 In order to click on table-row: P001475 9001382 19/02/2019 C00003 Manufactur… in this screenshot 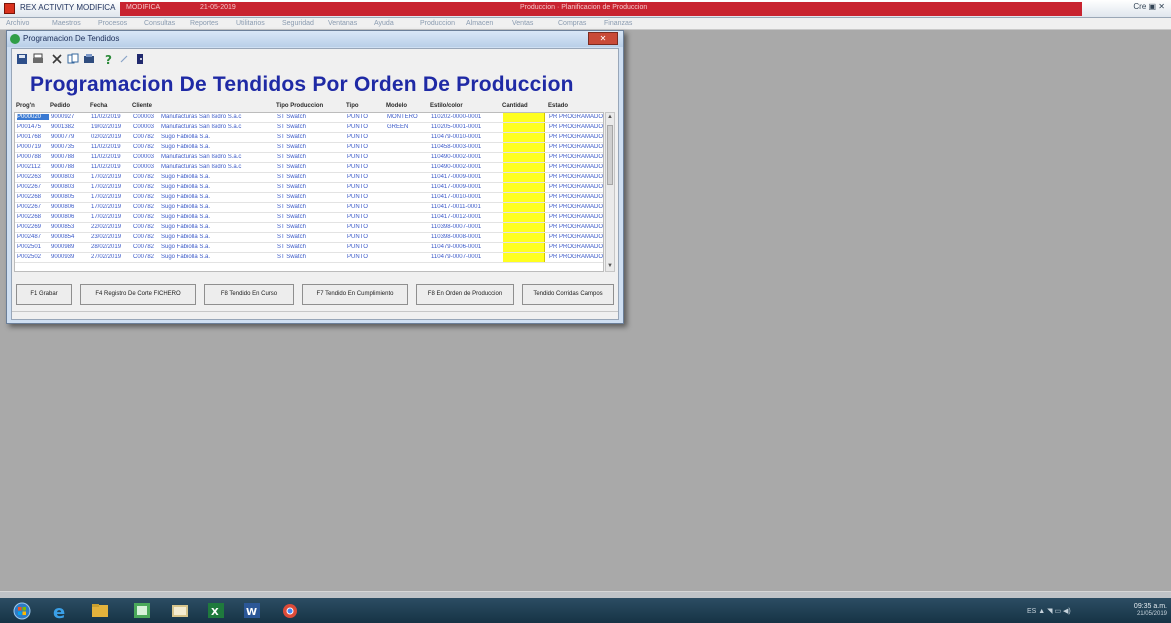, I will do `click(309, 128)`.